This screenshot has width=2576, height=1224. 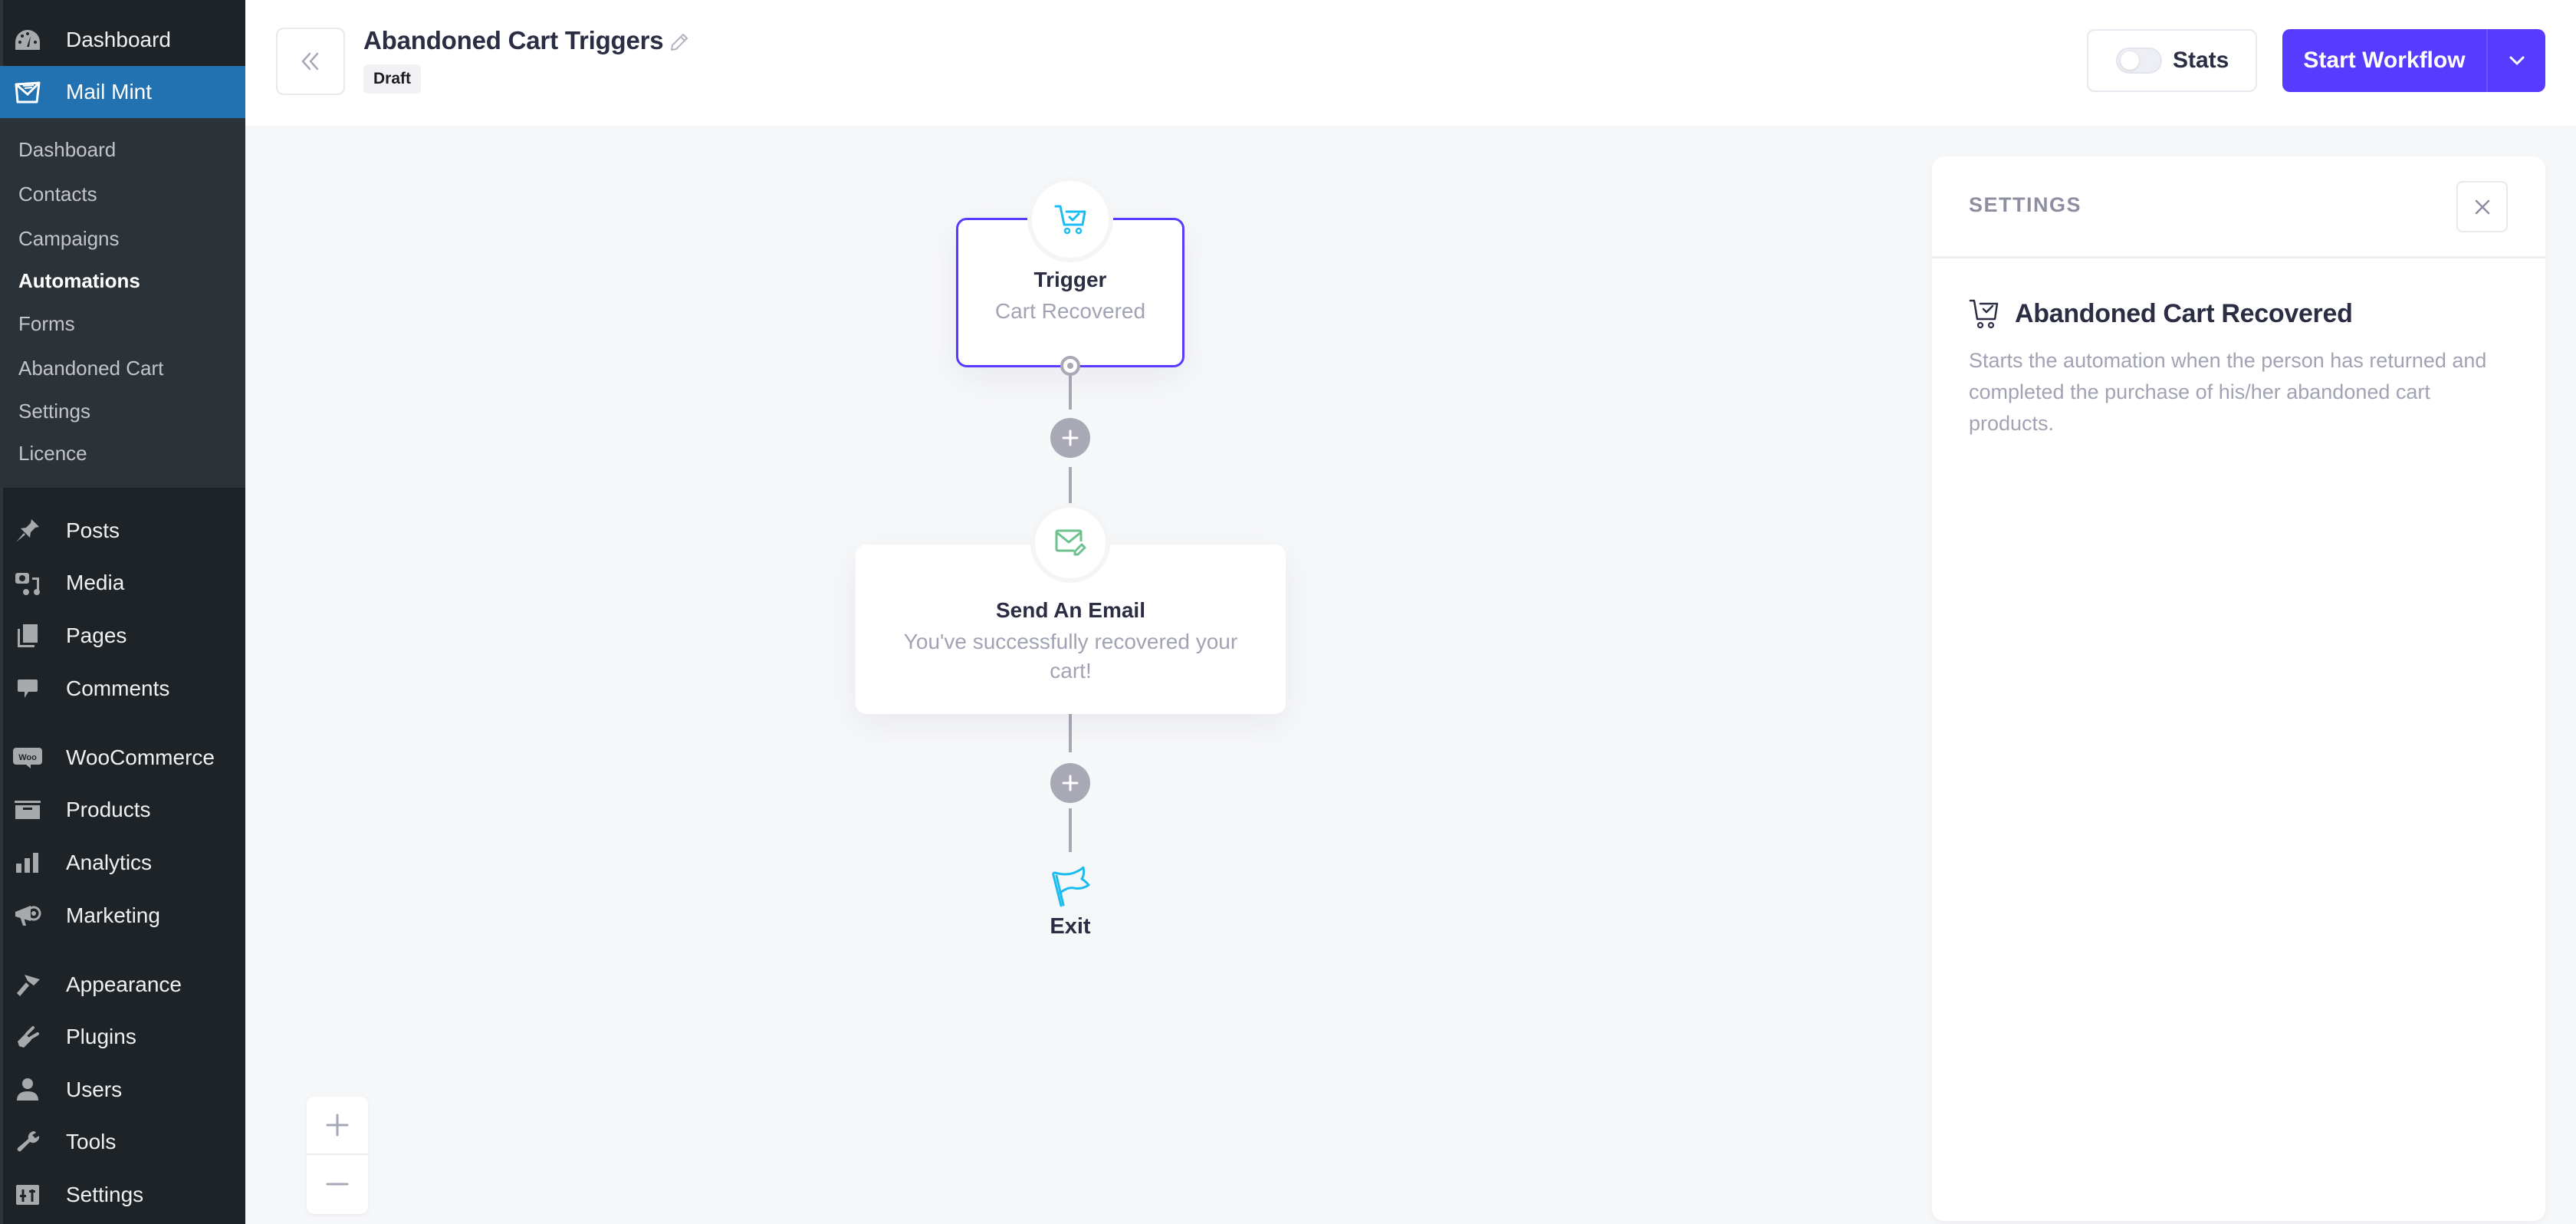 I want to click on sidebar-item-media: Media, so click(x=123, y=583).